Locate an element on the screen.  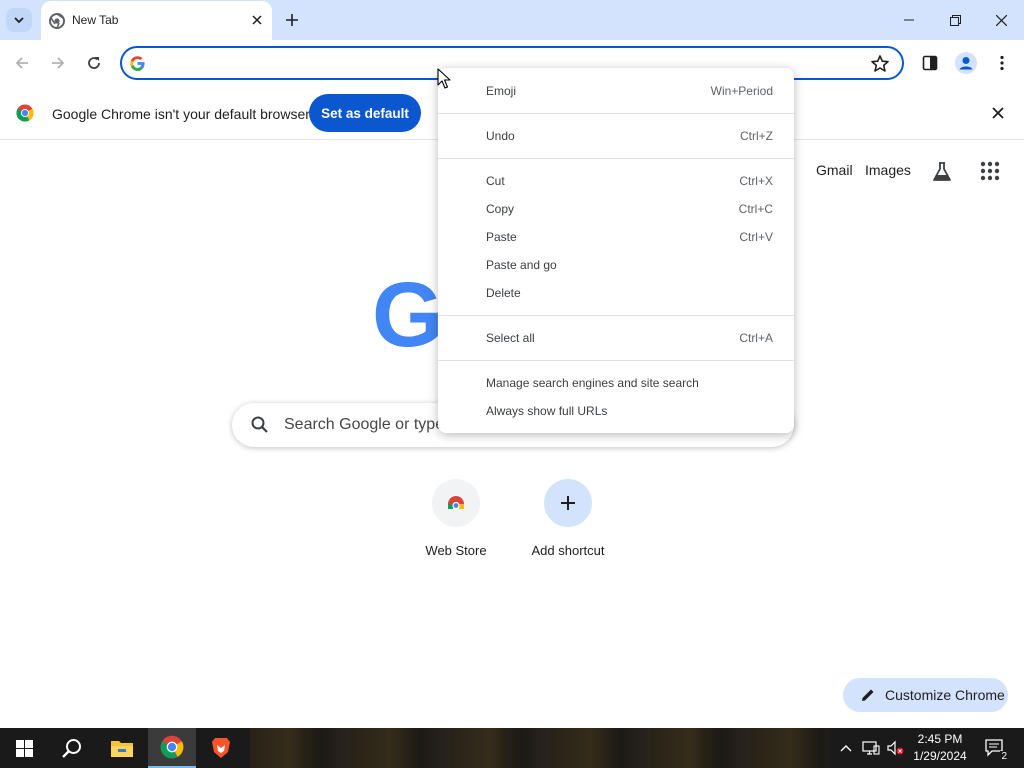
search-placeholder: Search Google or type is located at coordinates (364, 424).